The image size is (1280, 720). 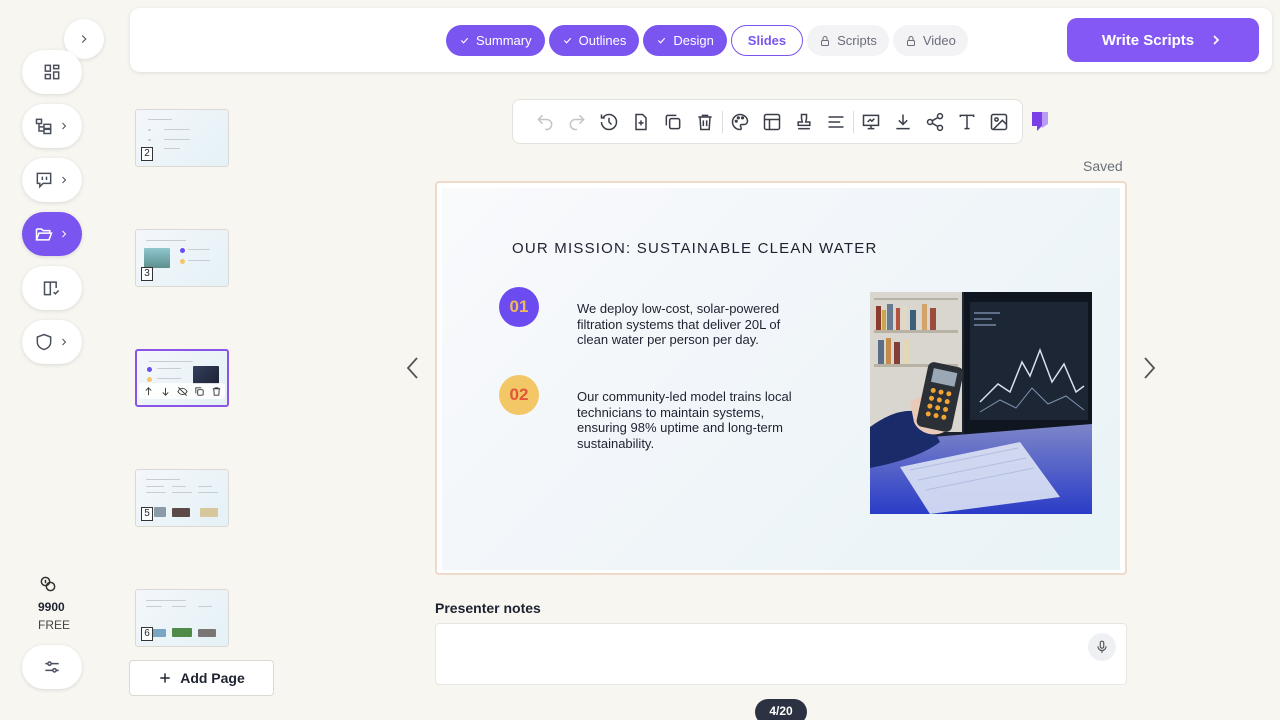 What do you see at coordinates (781, 709) in the screenshot?
I see `page-indicator: 4/20` at bounding box center [781, 709].